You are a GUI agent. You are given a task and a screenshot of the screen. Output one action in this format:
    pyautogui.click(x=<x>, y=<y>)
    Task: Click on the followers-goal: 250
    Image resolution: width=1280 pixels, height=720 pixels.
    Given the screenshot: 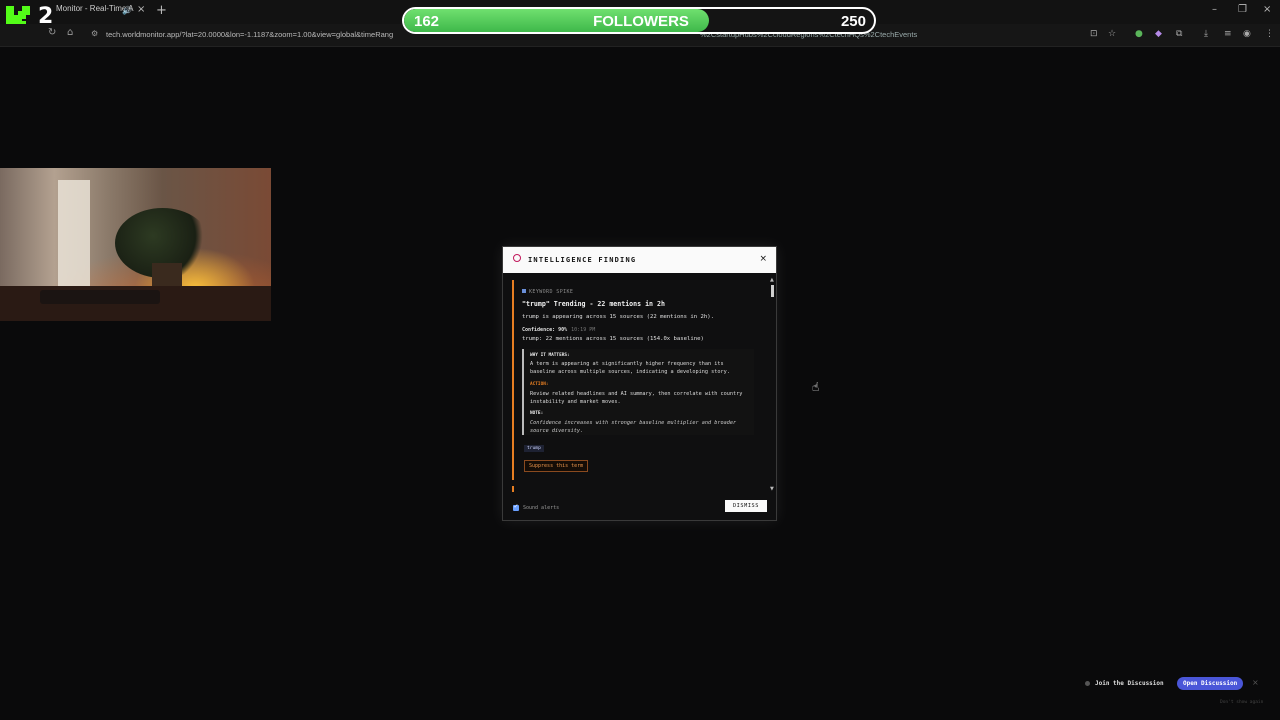 What is the action you would take?
    pyautogui.click(x=853, y=21)
    